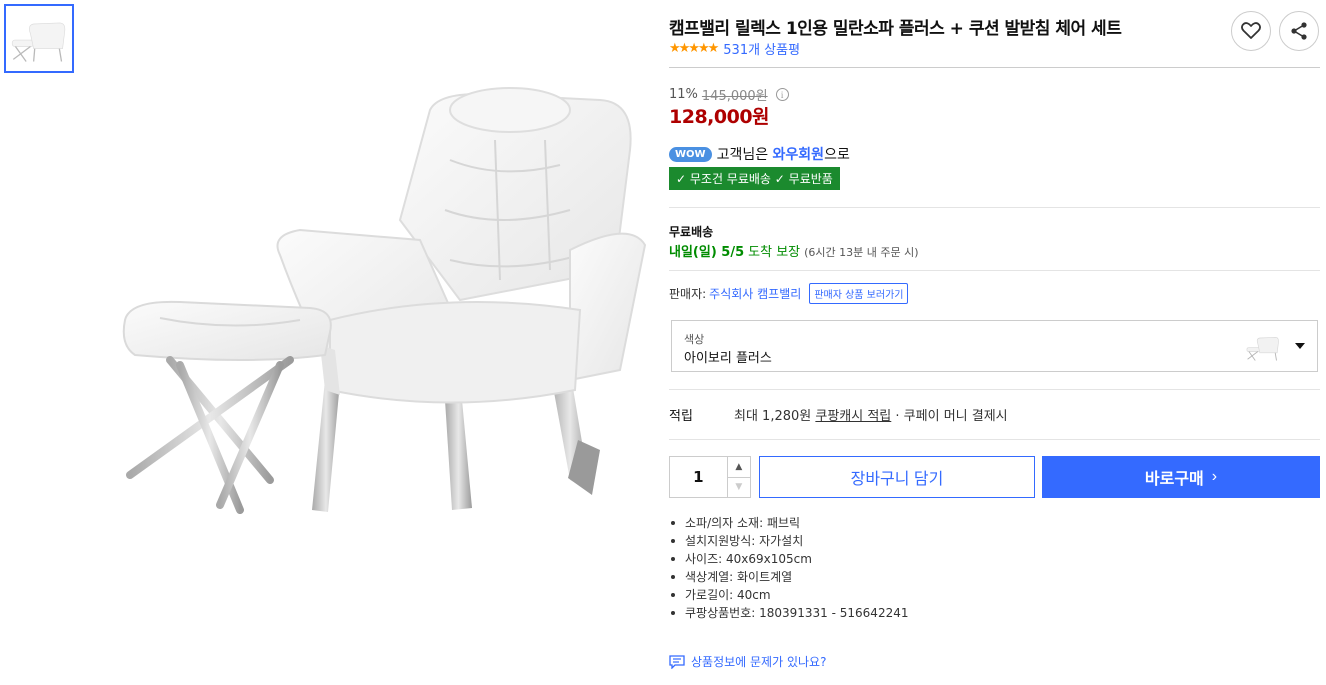 The image size is (1326, 685). Describe the element at coordinates (788, 613) in the screenshot. I see `spec-item: 쿠팡상품번호: 180391331 - 516642241` at that location.